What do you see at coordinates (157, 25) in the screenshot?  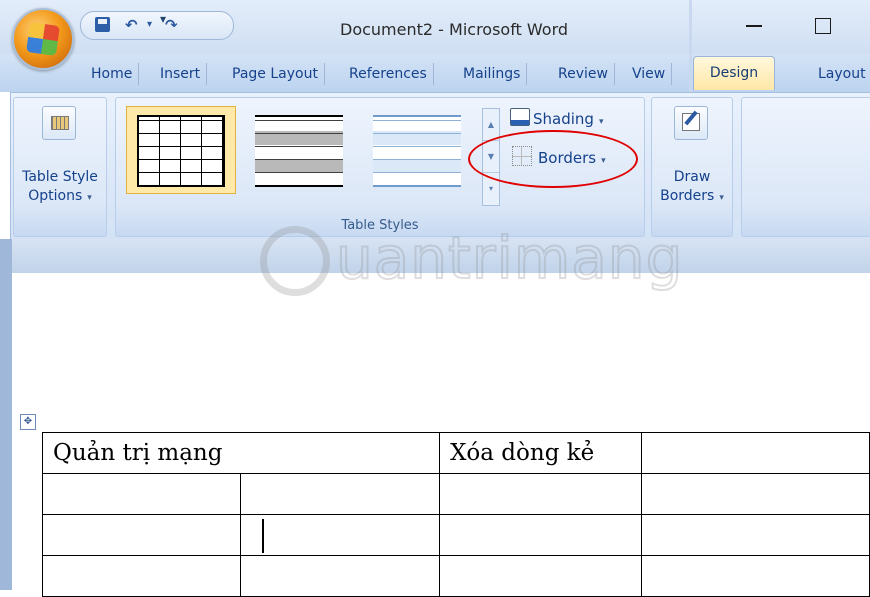 I see `quick-access-toolbar: ↶ ▾ ↷` at bounding box center [157, 25].